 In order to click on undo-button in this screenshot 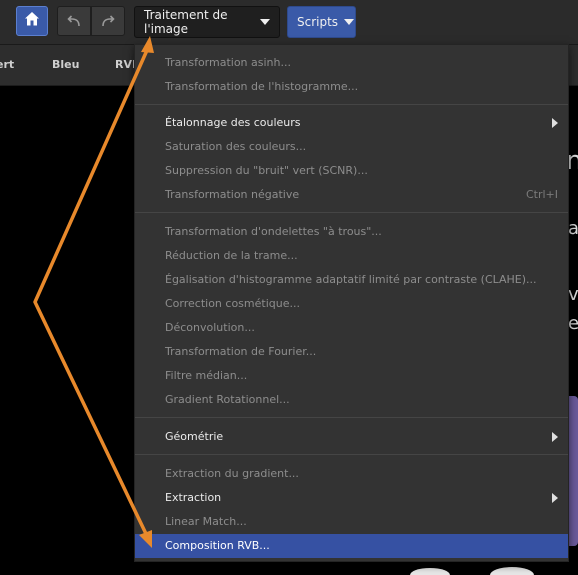, I will do `click(74, 21)`.